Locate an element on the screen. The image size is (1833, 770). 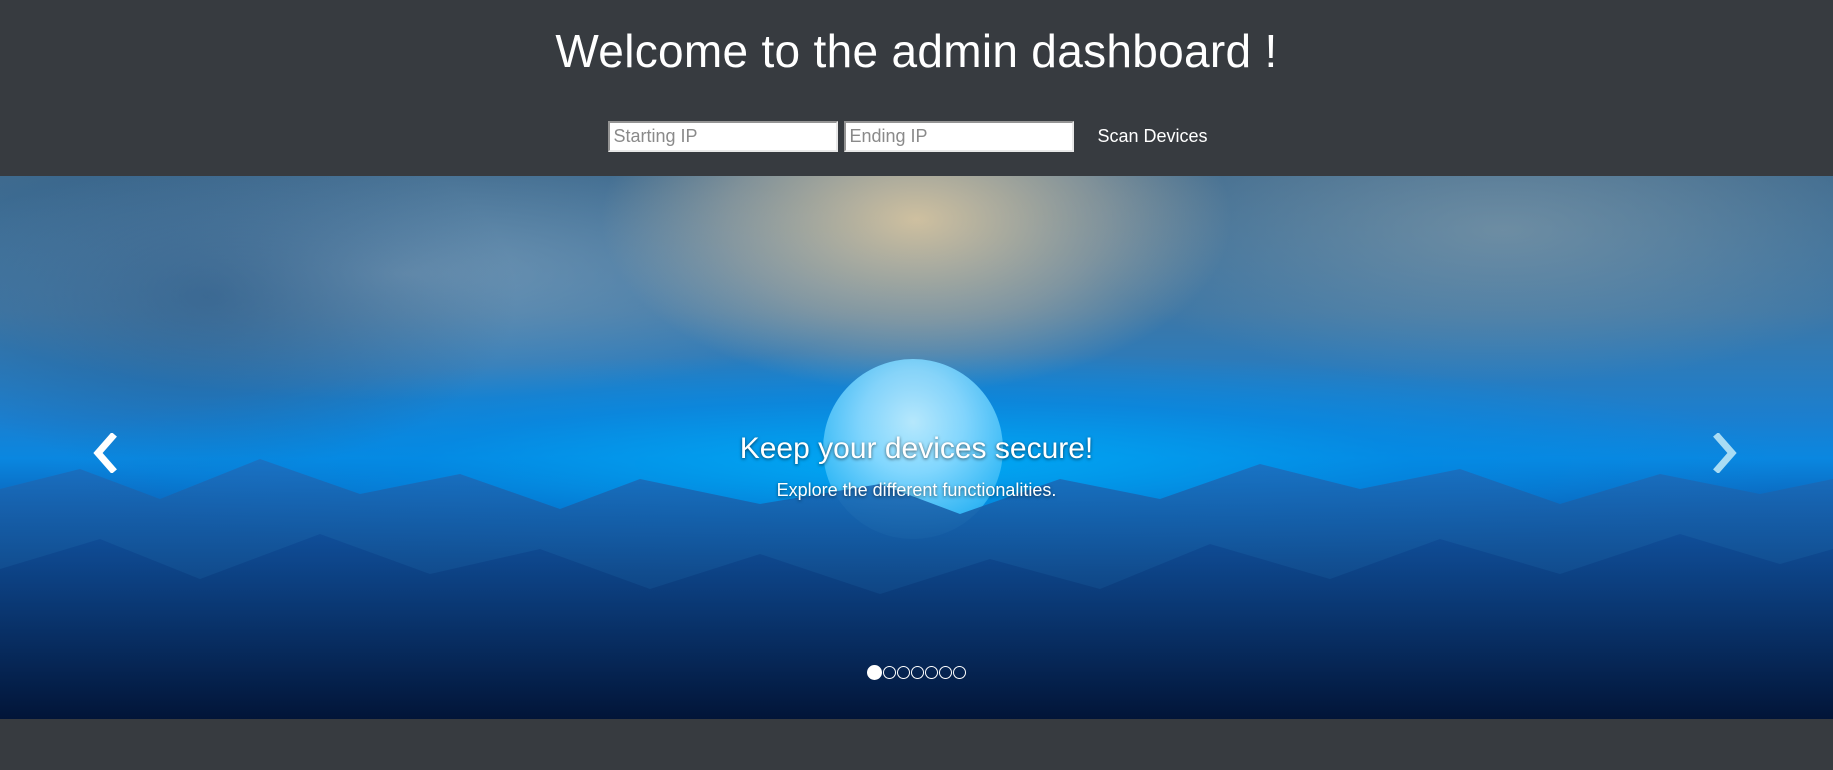
caption-title: Keep your devices secure! is located at coordinates (916, 448).